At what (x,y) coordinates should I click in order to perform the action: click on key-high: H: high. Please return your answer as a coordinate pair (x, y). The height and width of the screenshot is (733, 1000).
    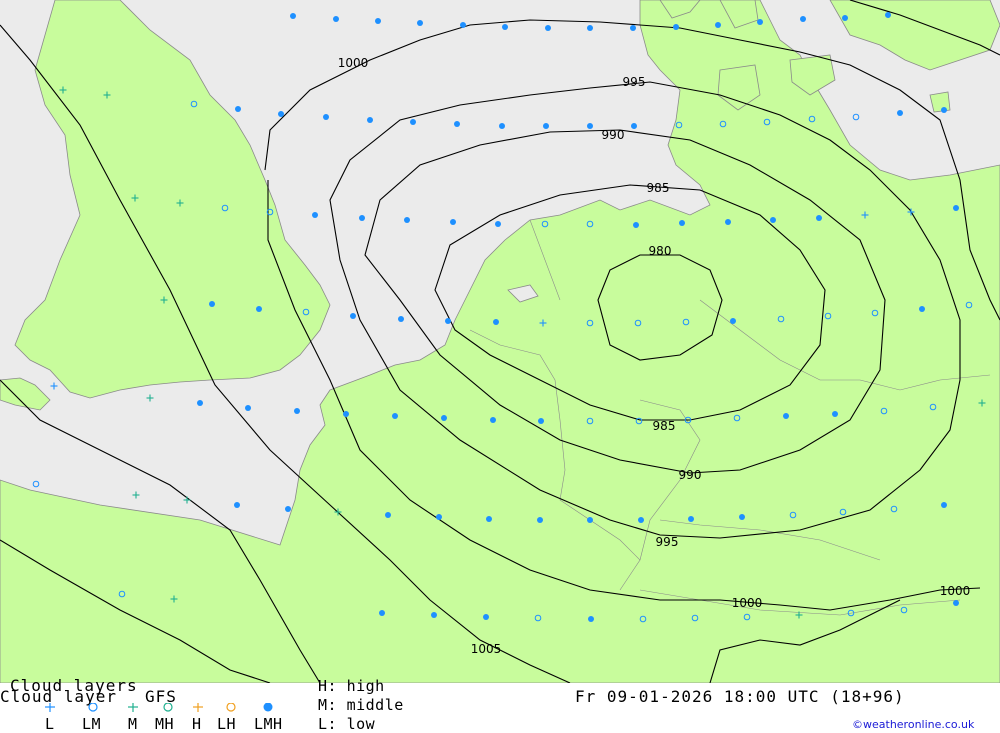
    Looking at the image, I should click on (351, 686).